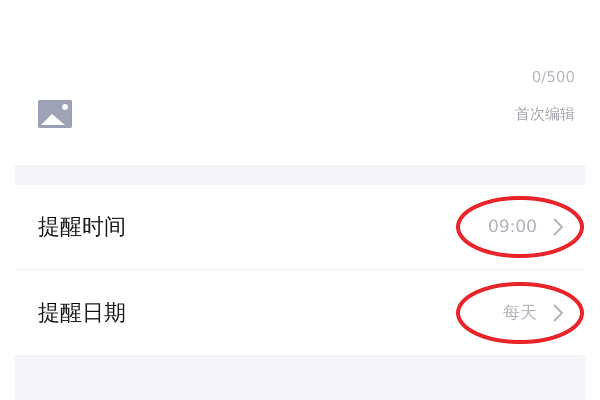  What do you see at coordinates (553, 77) in the screenshot?
I see `character-counter: 0/500` at bounding box center [553, 77].